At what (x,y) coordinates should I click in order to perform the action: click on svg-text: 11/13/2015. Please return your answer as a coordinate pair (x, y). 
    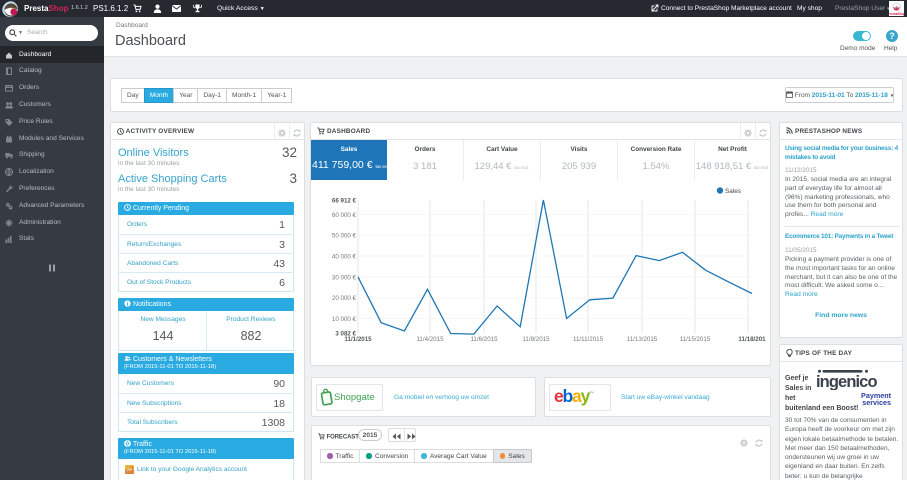
    Looking at the image, I should click on (642, 339).